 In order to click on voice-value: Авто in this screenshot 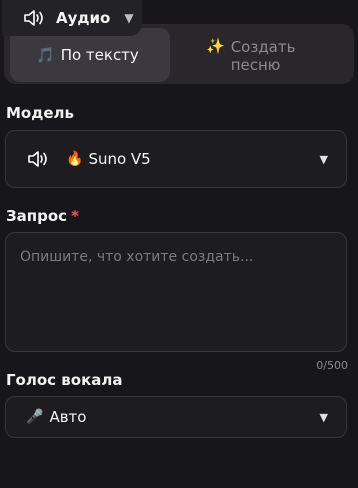, I will do `click(68, 417)`.